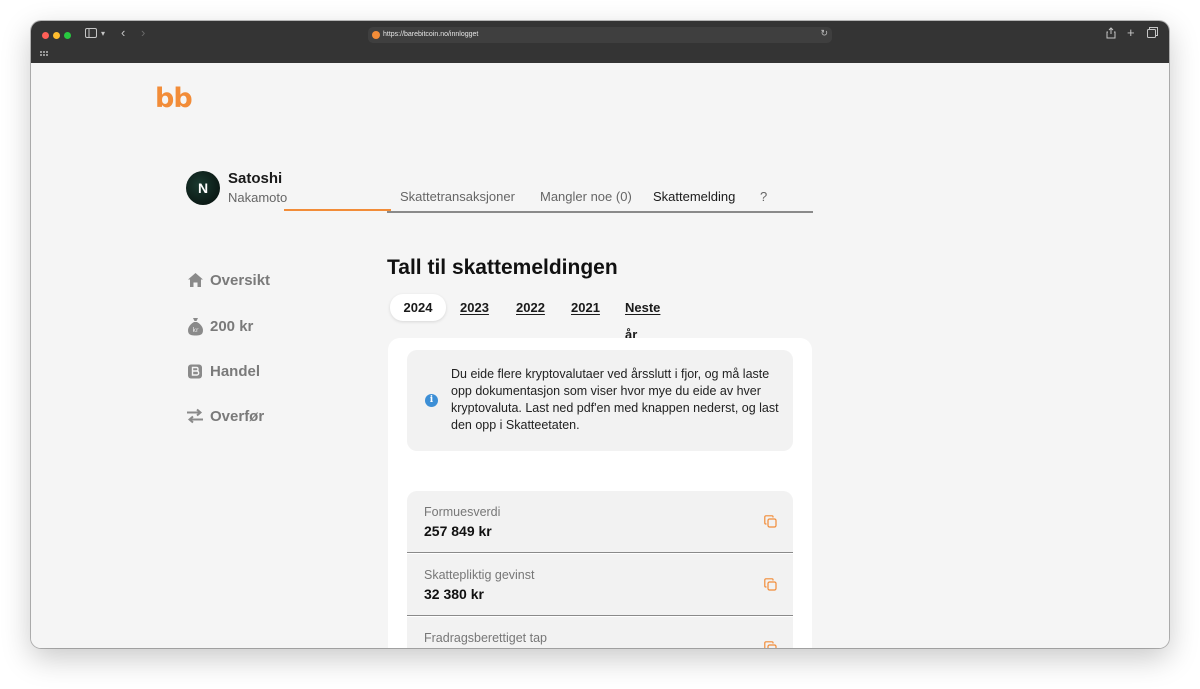  Describe the element at coordinates (337, 210) in the screenshot. I see `active-tab-indicator` at that location.